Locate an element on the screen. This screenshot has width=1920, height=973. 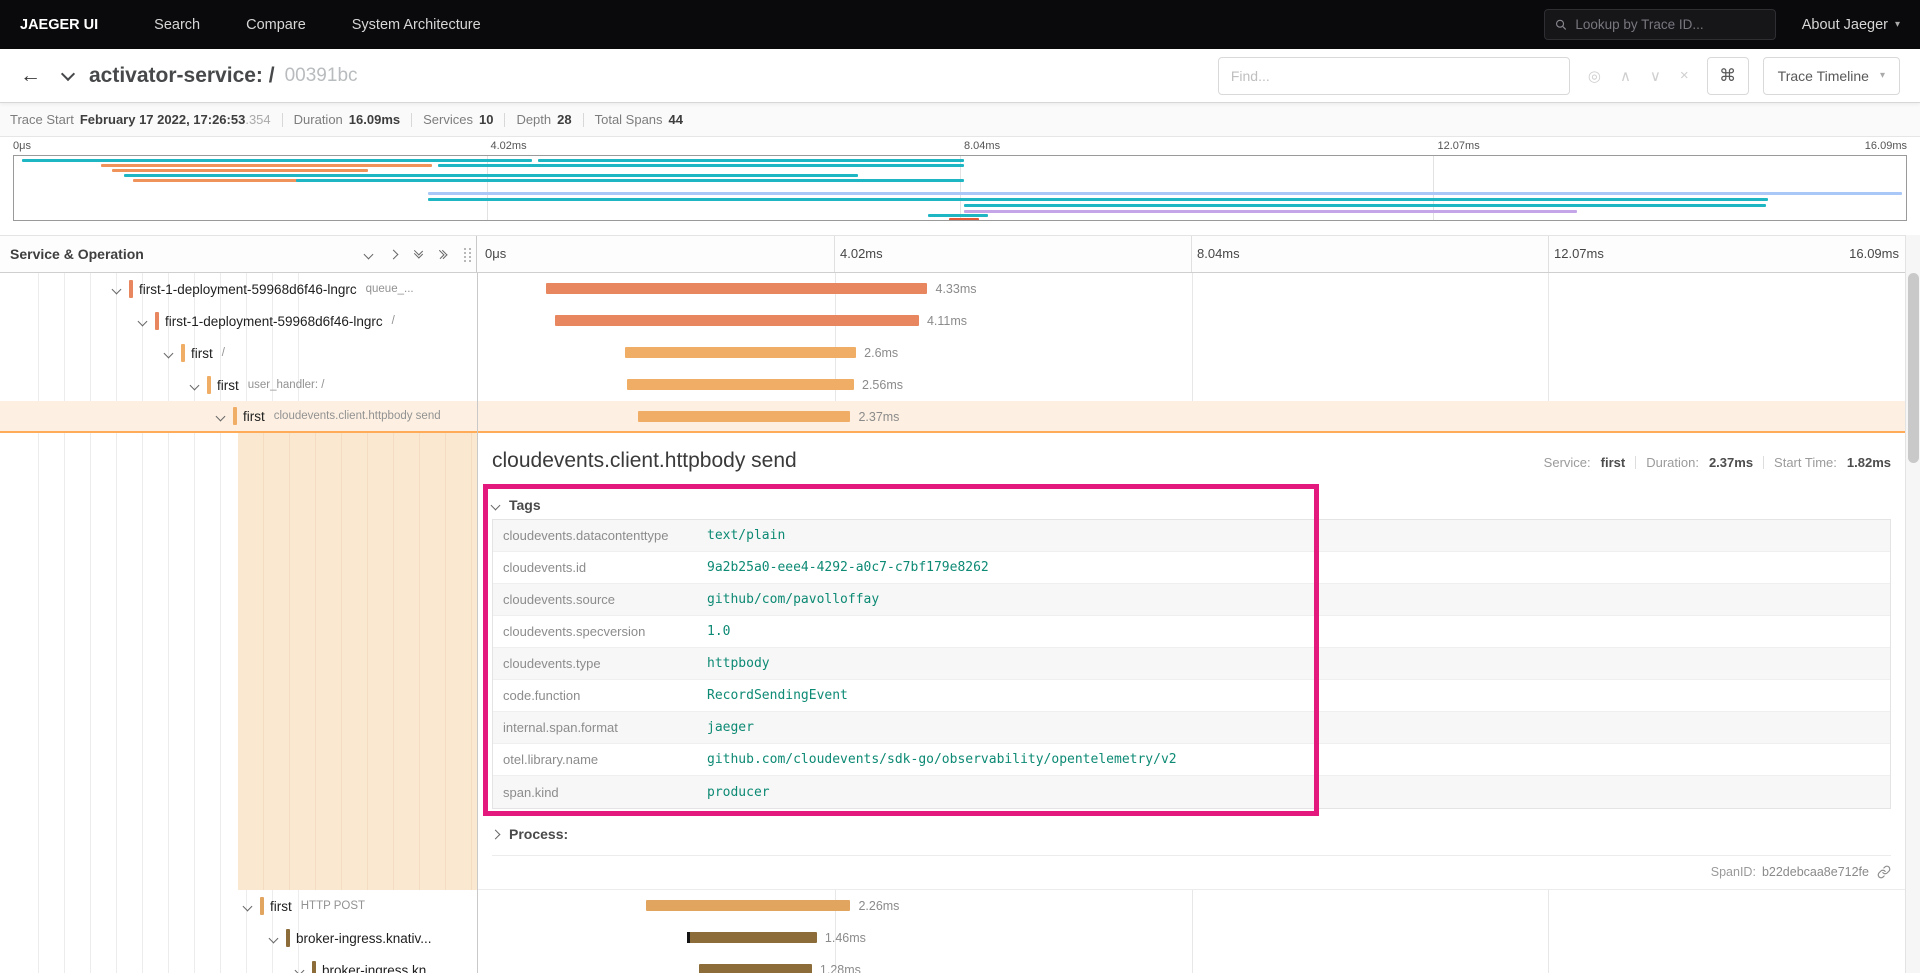
nav-item-system-architecture: System Architecture is located at coordinates (416, 25).